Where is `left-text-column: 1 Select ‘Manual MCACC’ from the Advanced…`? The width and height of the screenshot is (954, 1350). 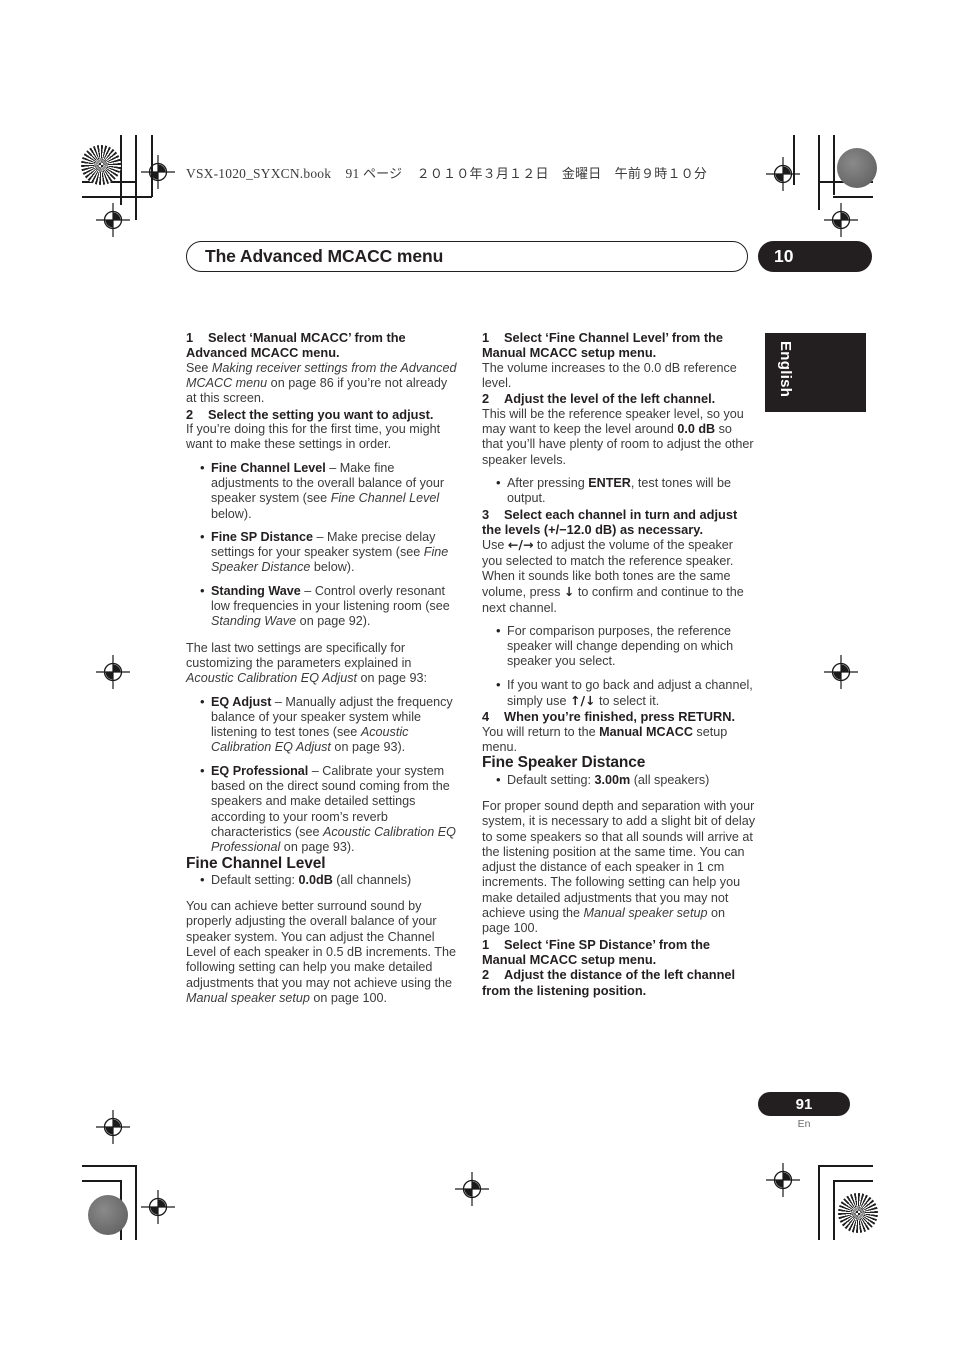 left-text-column: 1 Select ‘Manual MCACC’ from the Advanced… is located at coordinates (323, 668).